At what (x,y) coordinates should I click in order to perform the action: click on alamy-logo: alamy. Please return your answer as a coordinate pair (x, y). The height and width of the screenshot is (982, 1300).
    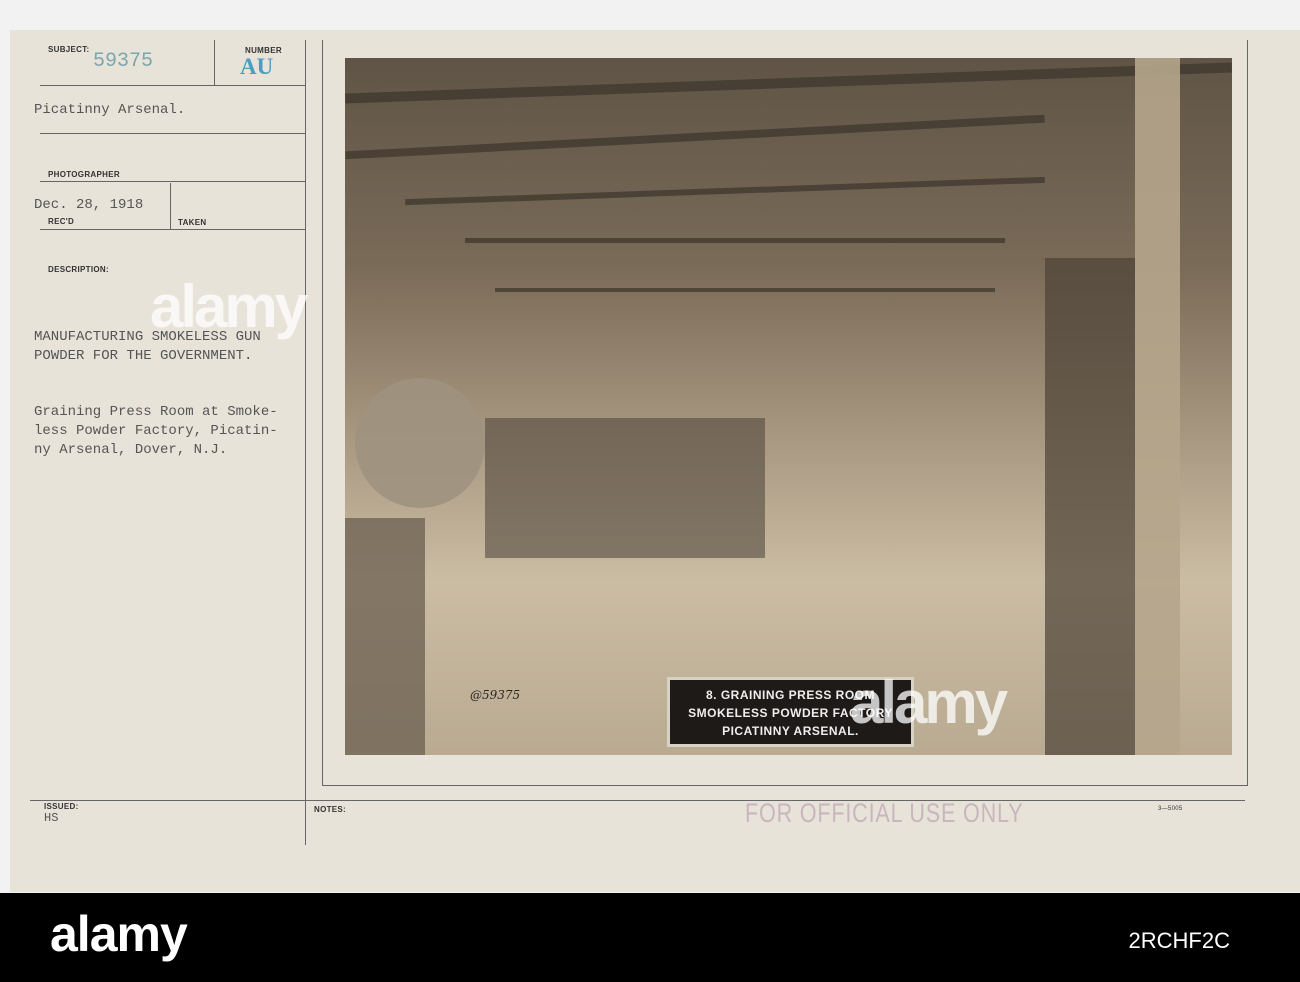
    Looking at the image, I should click on (119, 934).